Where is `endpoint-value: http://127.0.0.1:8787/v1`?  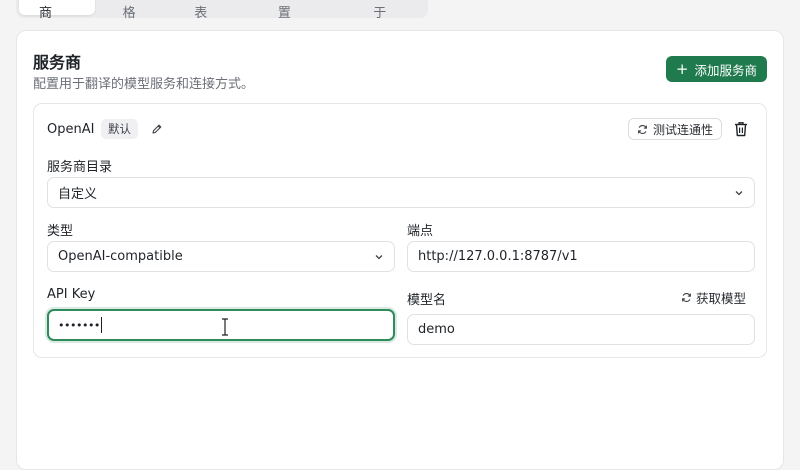 endpoint-value: http://127.0.0.1:8787/v1 is located at coordinates (498, 256).